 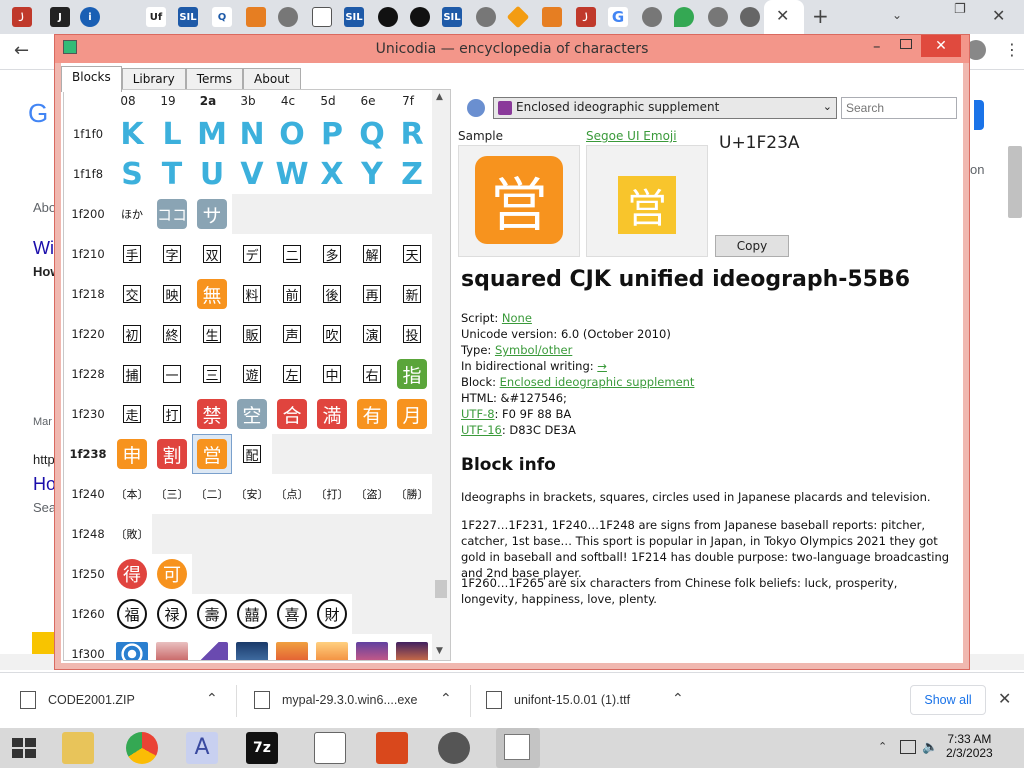 What do you see at coordinates (60, 17) in the screenshot?
I see `tab-favicon-icon: J` at bounding box center [60, 17].